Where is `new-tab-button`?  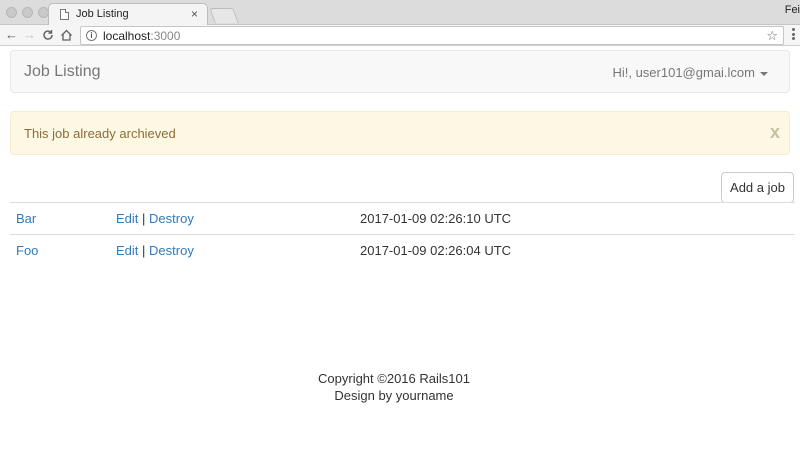
new-tab-button is located at coordinates (224, 15).